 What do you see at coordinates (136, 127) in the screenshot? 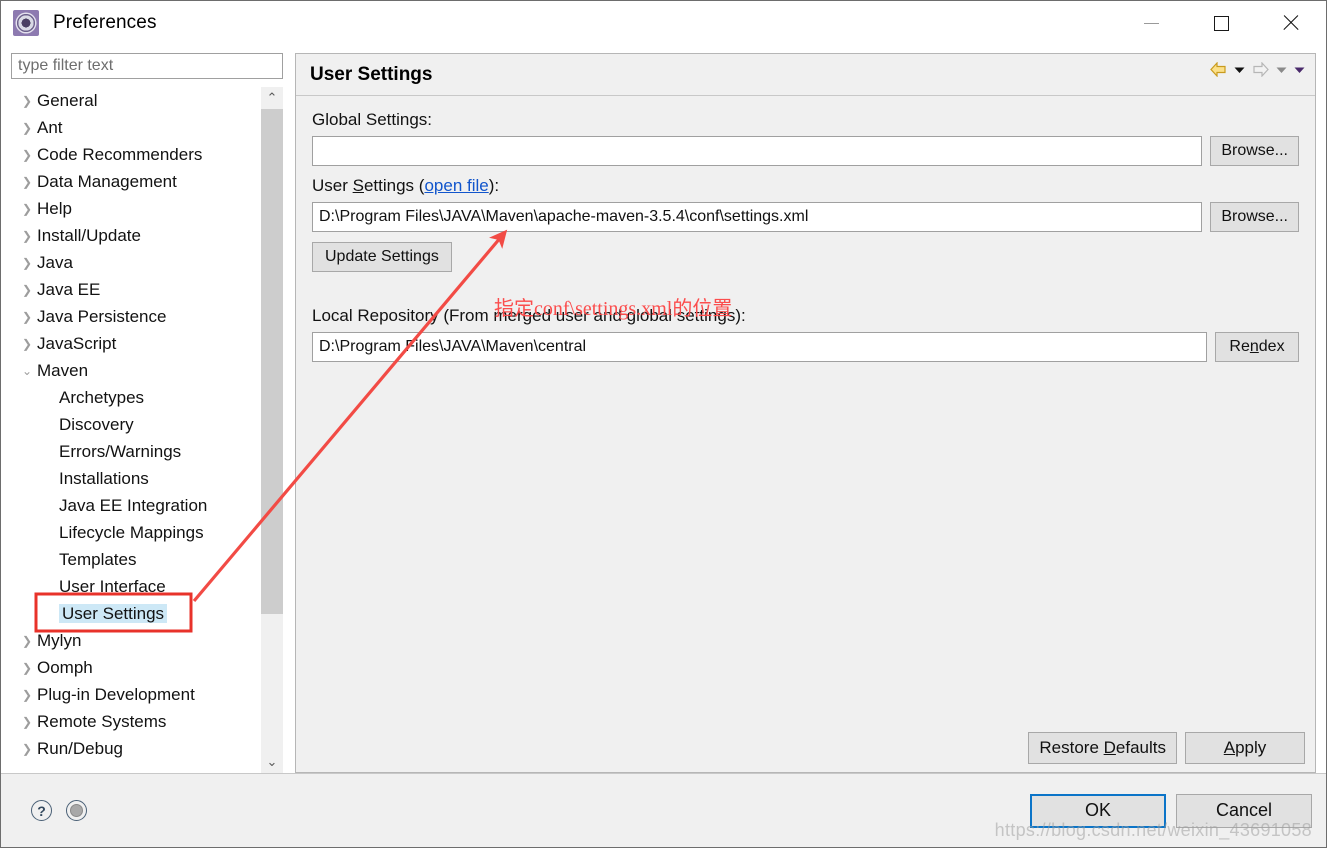
I see `sidebar-item-ant: ❯ Ant` at bounding box center [136, 127].